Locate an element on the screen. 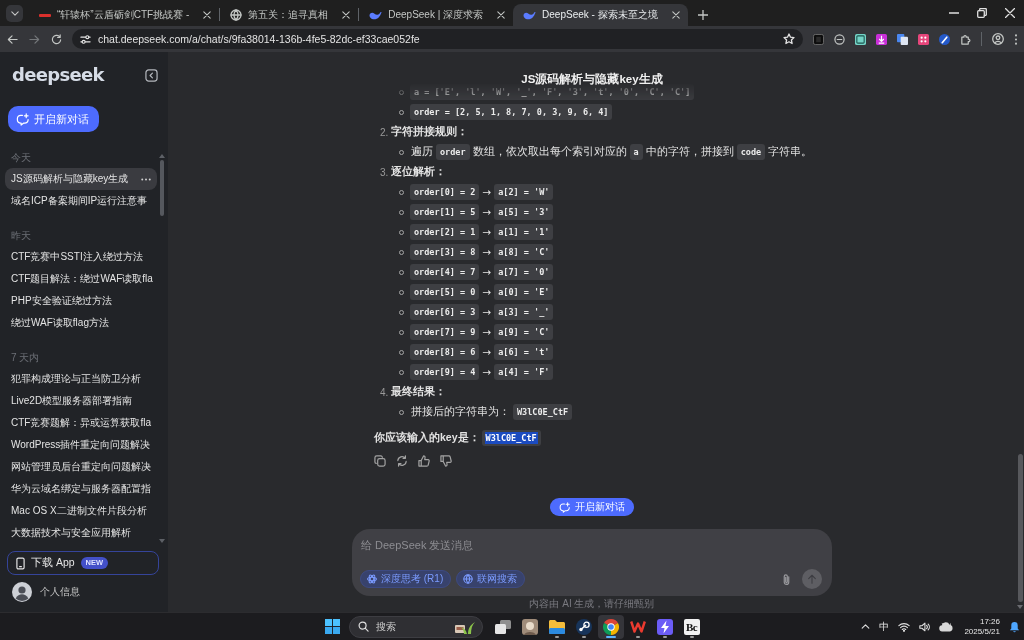 This screenshot has height=640, width=1024. cloud-icon is located at coordinates (946, 626).